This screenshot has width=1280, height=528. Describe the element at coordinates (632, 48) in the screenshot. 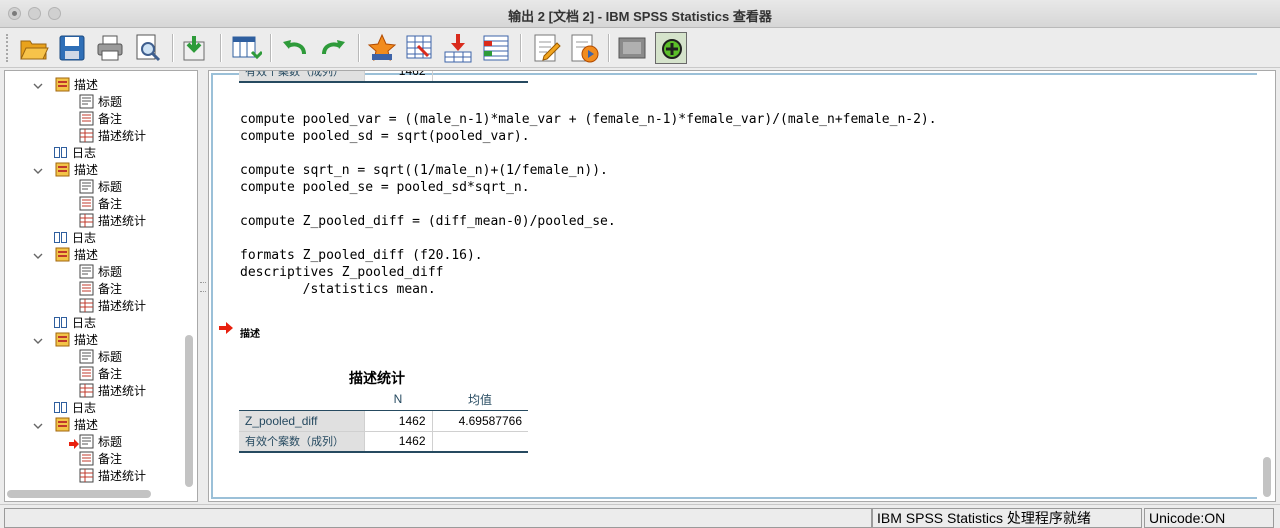

I see `show-hide-icon` at that location.